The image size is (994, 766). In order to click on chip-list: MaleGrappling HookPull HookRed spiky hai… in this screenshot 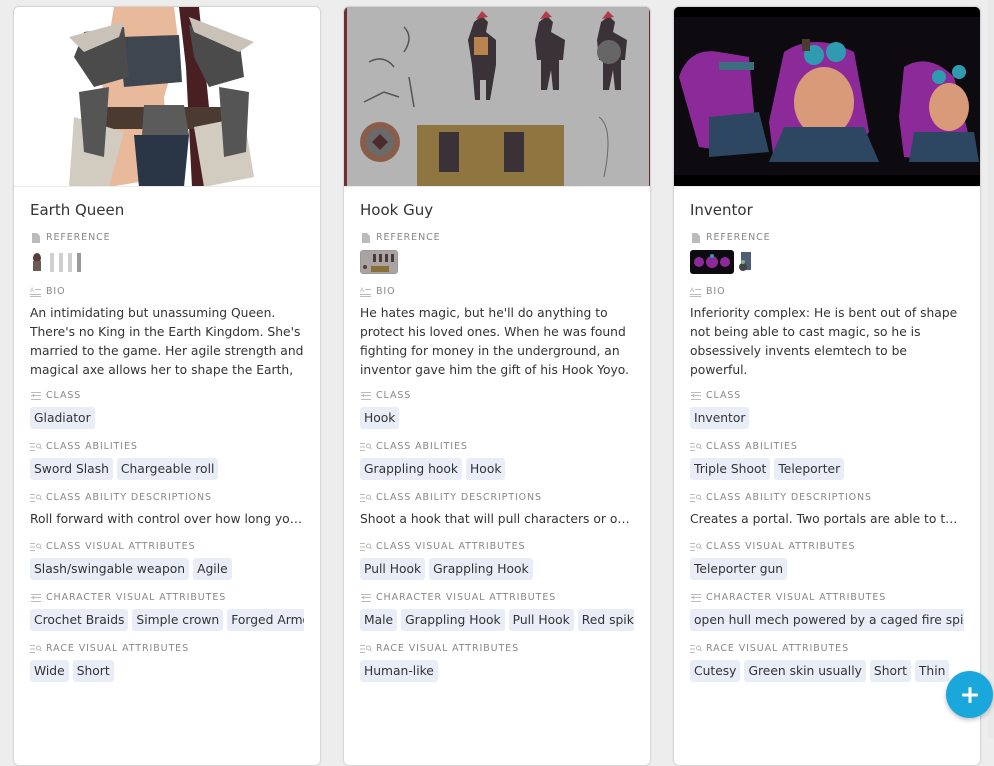, I will do `click(497, 620)`.